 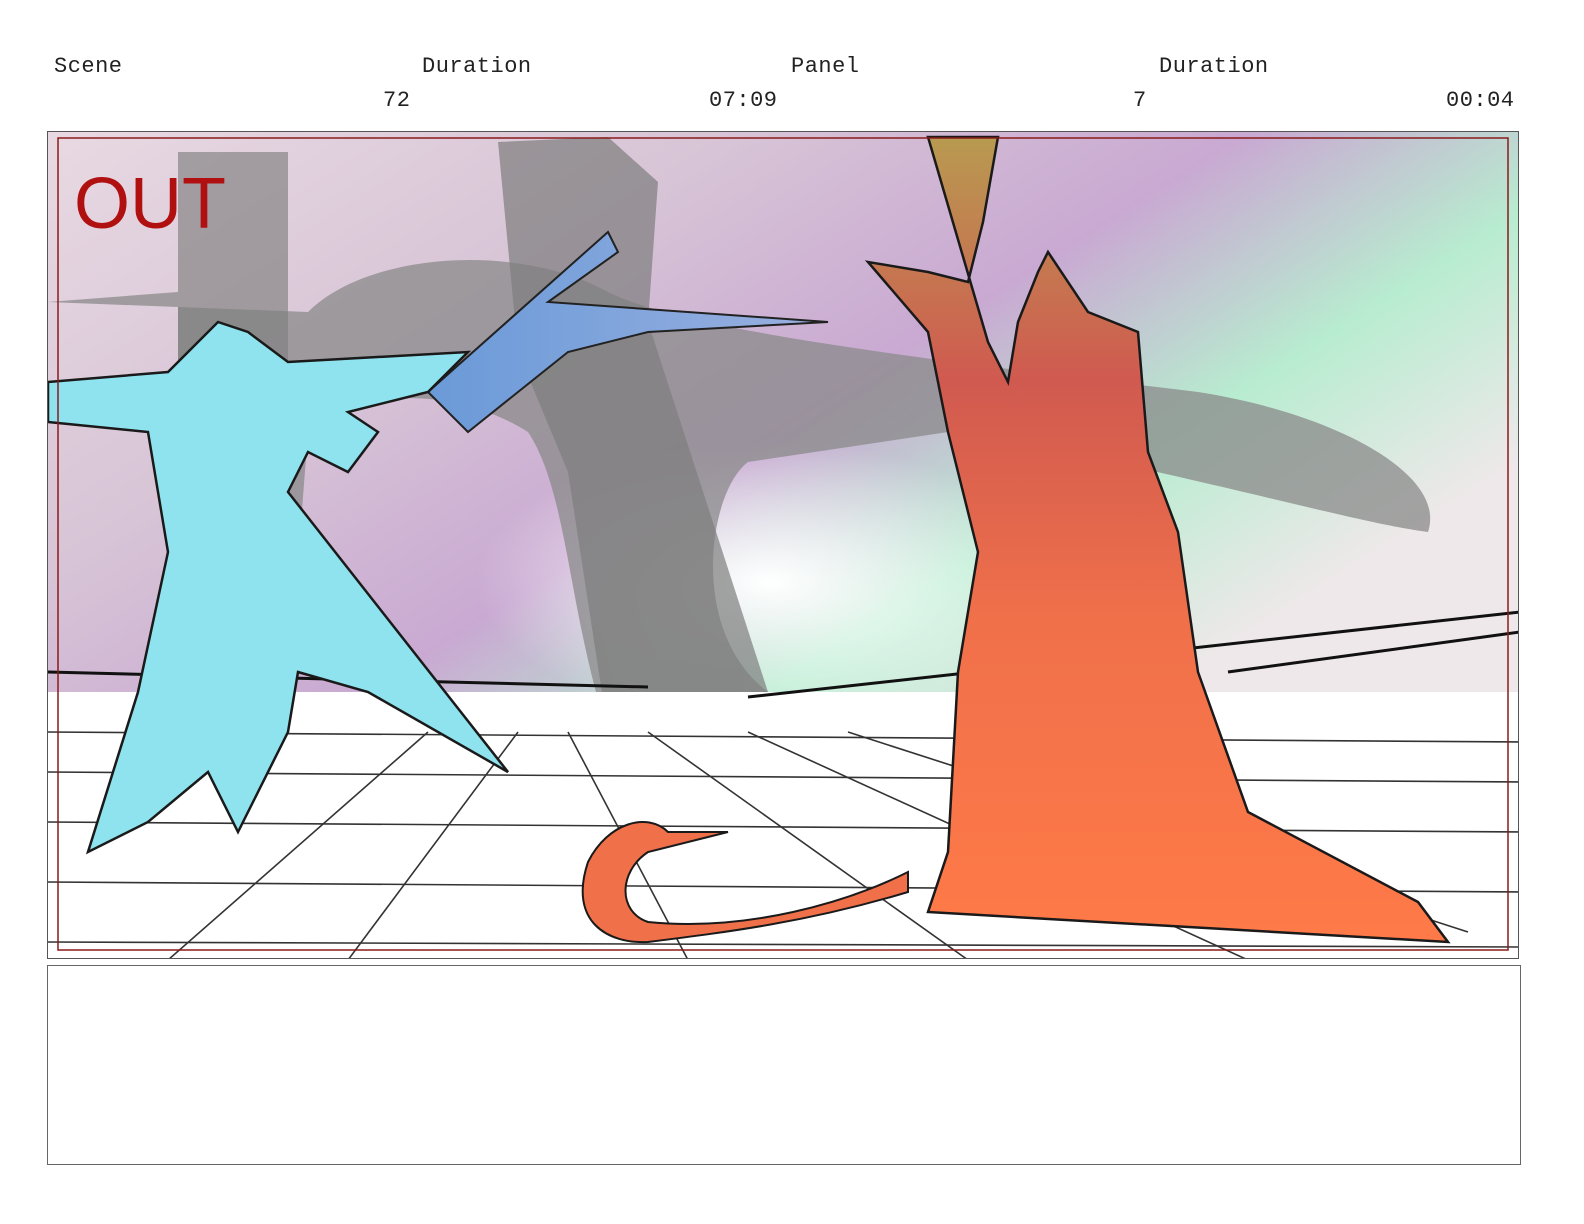 I want to click on out-label: OUT, so click(x=150, y=204).